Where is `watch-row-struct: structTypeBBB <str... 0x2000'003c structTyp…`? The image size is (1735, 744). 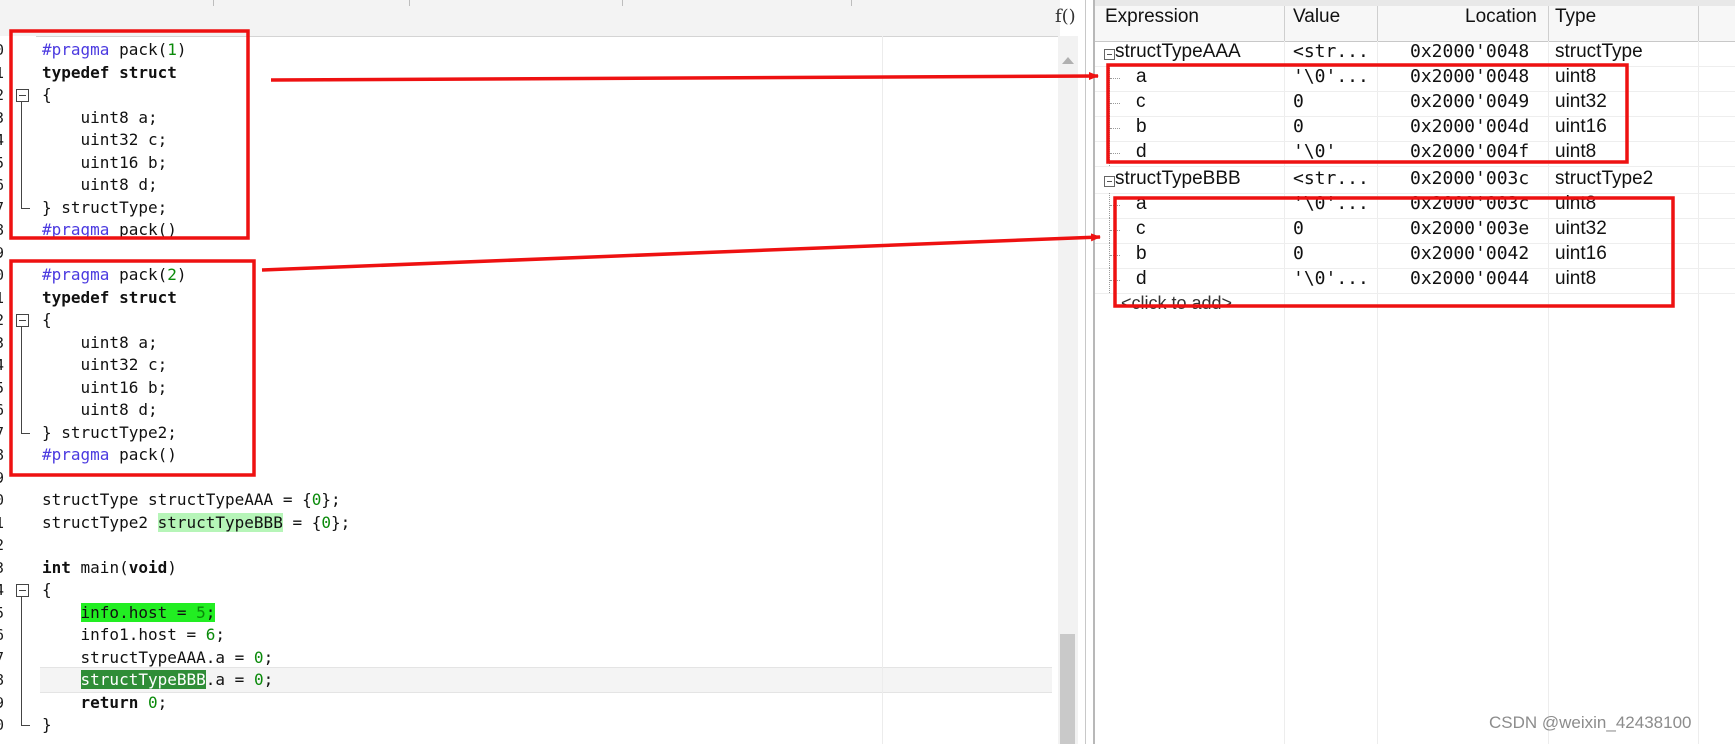
watch-row-struct: structTypeBBB <str... 0x2000'003c structTyp… is located at coordinates (1415, 181).